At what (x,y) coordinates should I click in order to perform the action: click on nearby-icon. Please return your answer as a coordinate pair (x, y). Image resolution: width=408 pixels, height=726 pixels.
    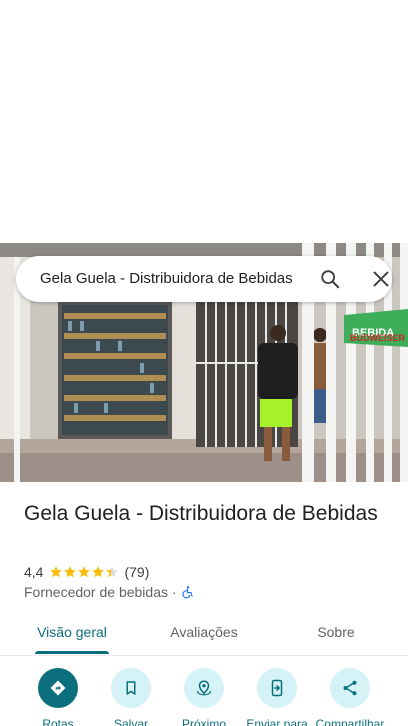
    Looking at the image, I should click on (204, 688).